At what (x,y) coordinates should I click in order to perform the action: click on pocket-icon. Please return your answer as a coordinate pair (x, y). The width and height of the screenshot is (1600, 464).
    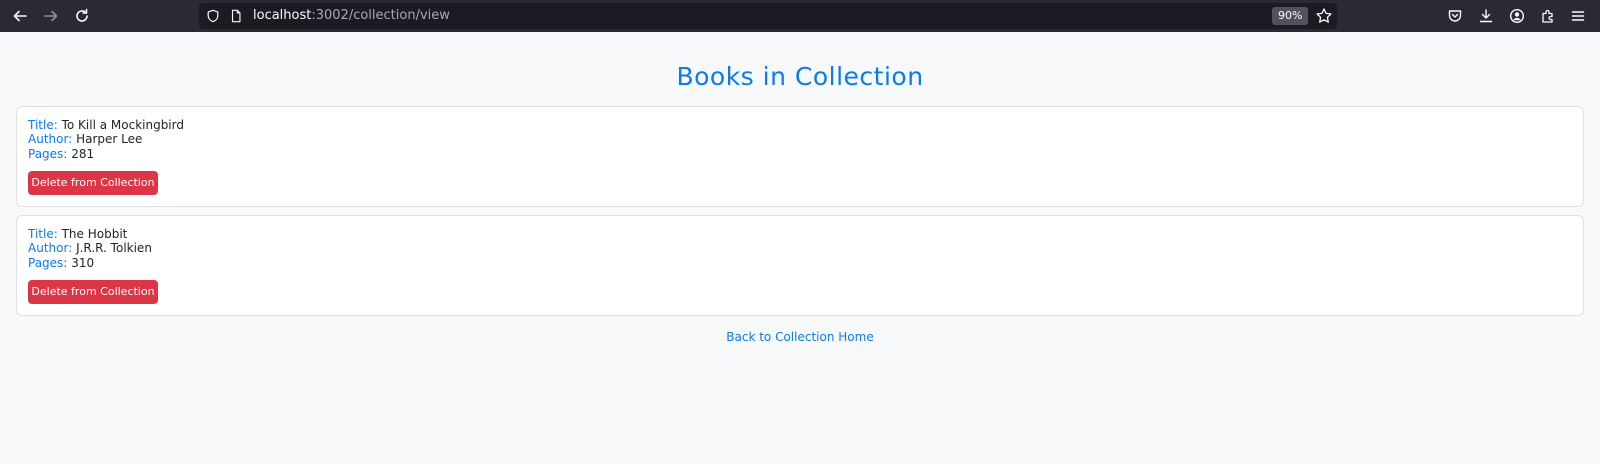
    Looking at the image, I should click on (1455, 16).